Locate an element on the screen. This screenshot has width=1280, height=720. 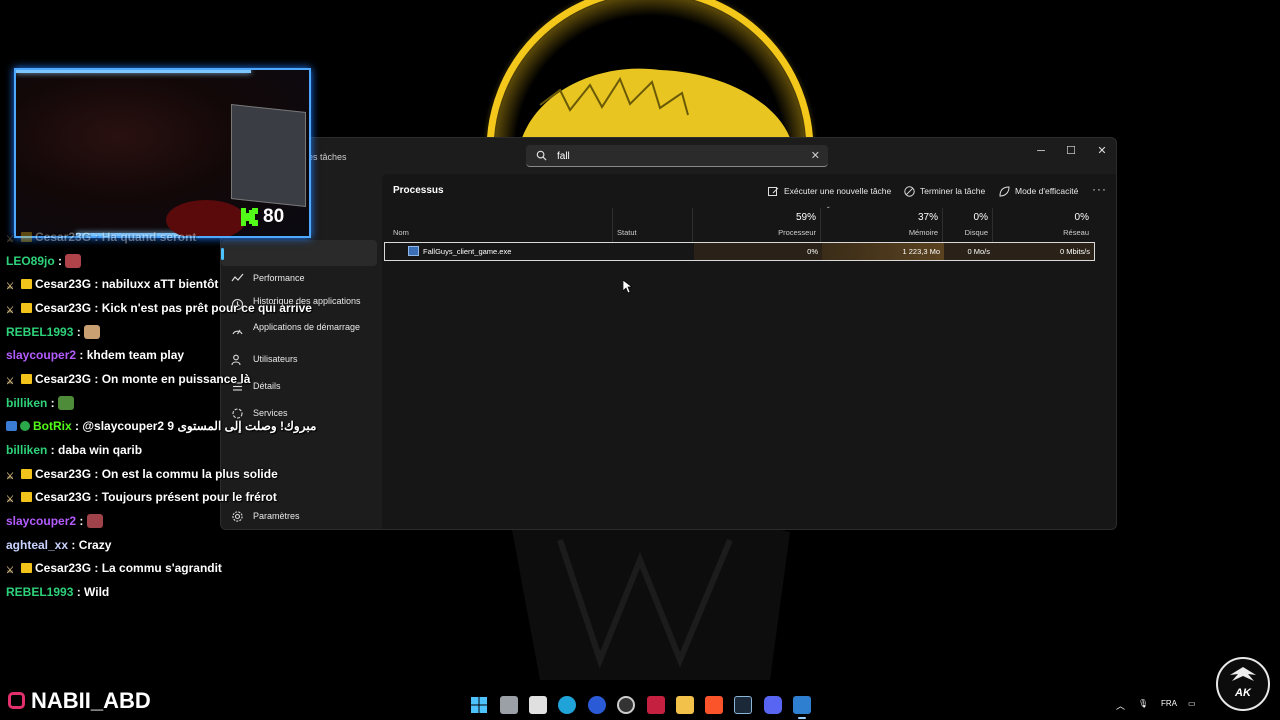
search-icon is located at coordinates (541, 155).